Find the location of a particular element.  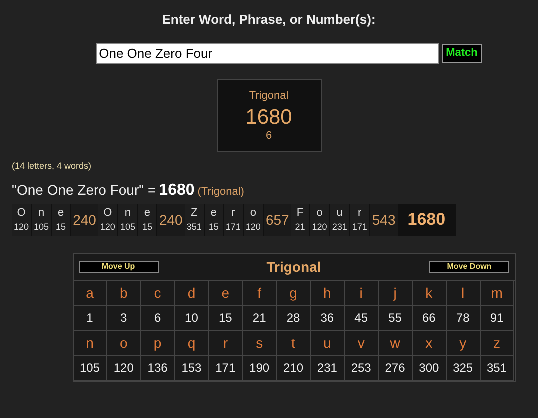

match-button: Match is located at coordinates (462, 53).